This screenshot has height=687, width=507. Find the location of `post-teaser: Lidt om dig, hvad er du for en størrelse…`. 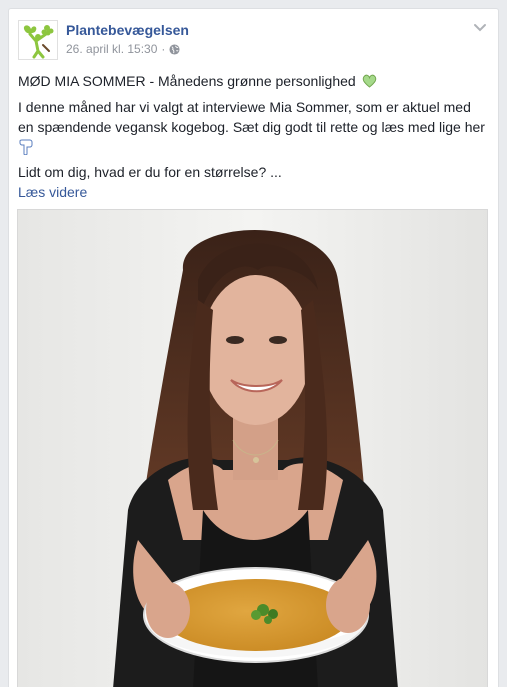

post-teaser: Lidt om dig, hvad er du for en størrelse… is located at coordinates (253, 182).